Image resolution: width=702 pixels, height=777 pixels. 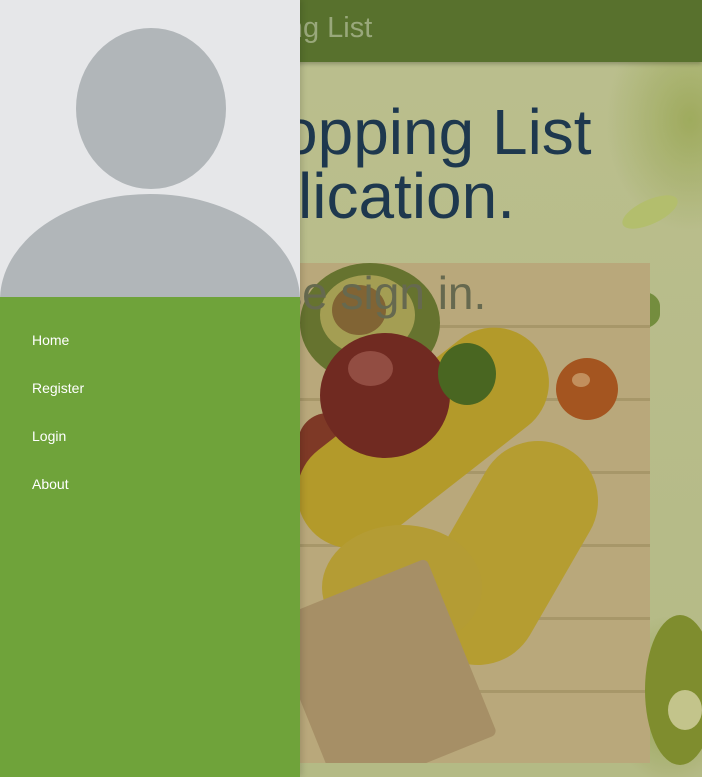 What do you see at coordinates (150, 441) in the screenshot?
I see `nav-item-login: Login` at bounding box center [150, 441].